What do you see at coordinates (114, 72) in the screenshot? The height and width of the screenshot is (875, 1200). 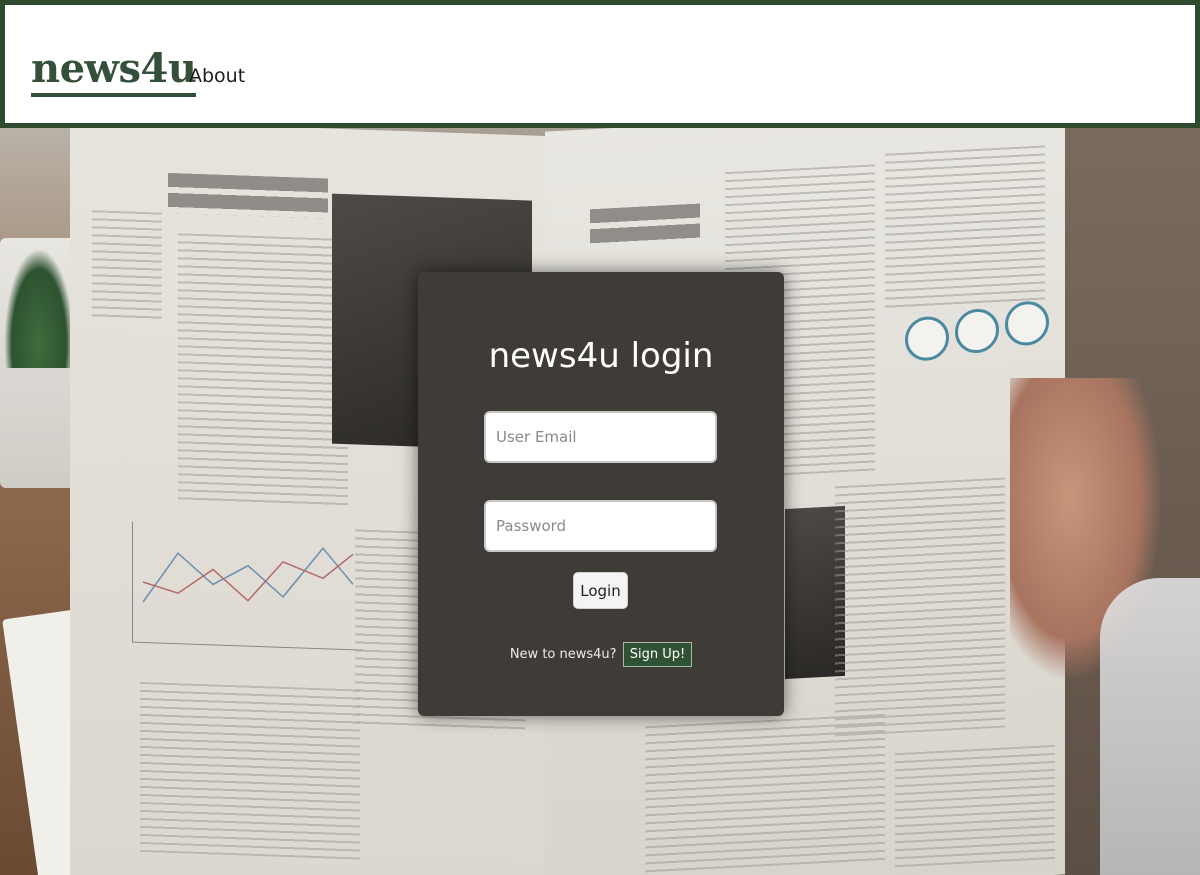 I see `site-logo: news4u` at bounding box center [114, 72].